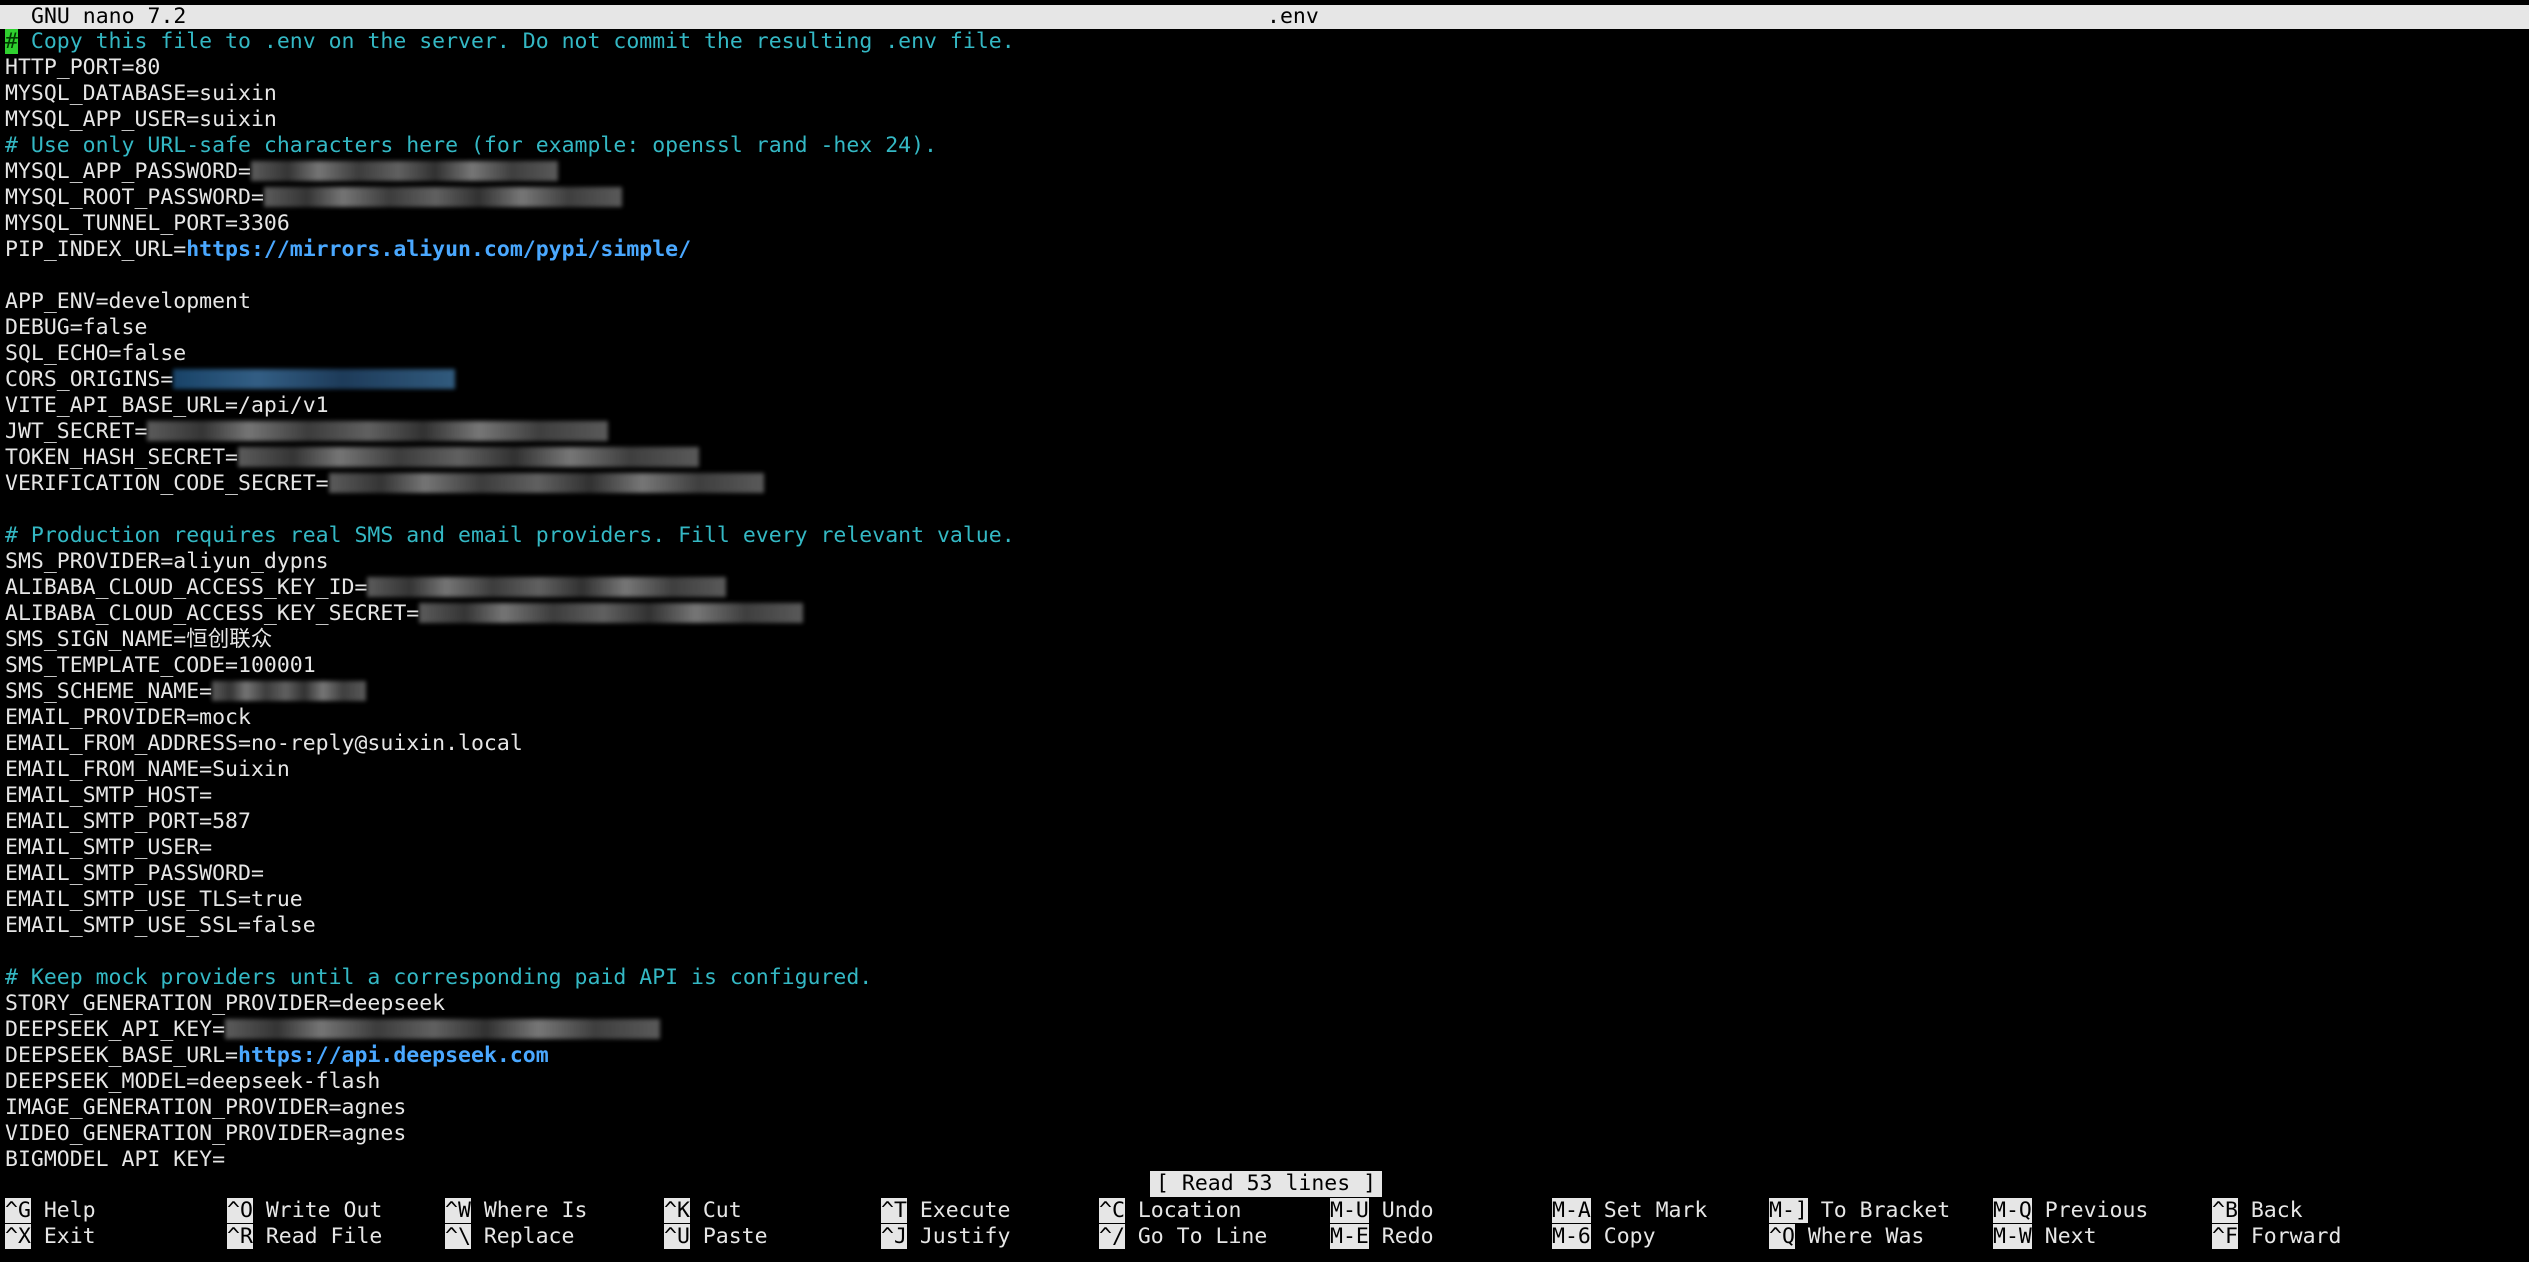 The height and width of the screenshot is (1262, 2529). I want to click on shortcut-justify: ^J Justify, so click(945, 1237).